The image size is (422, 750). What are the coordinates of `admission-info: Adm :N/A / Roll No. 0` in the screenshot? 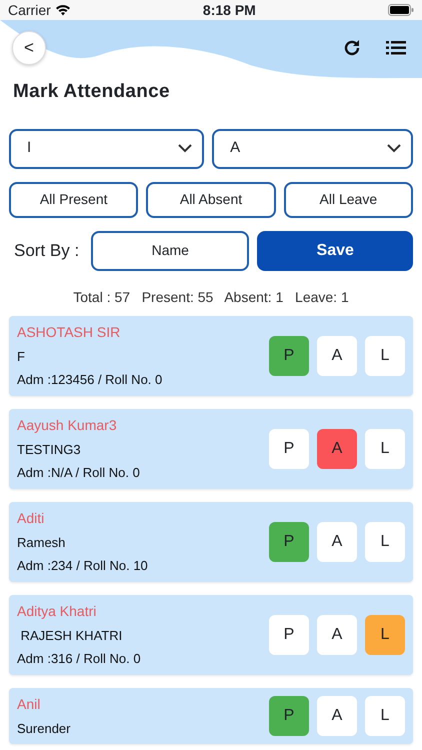 It's located at (78, 473).